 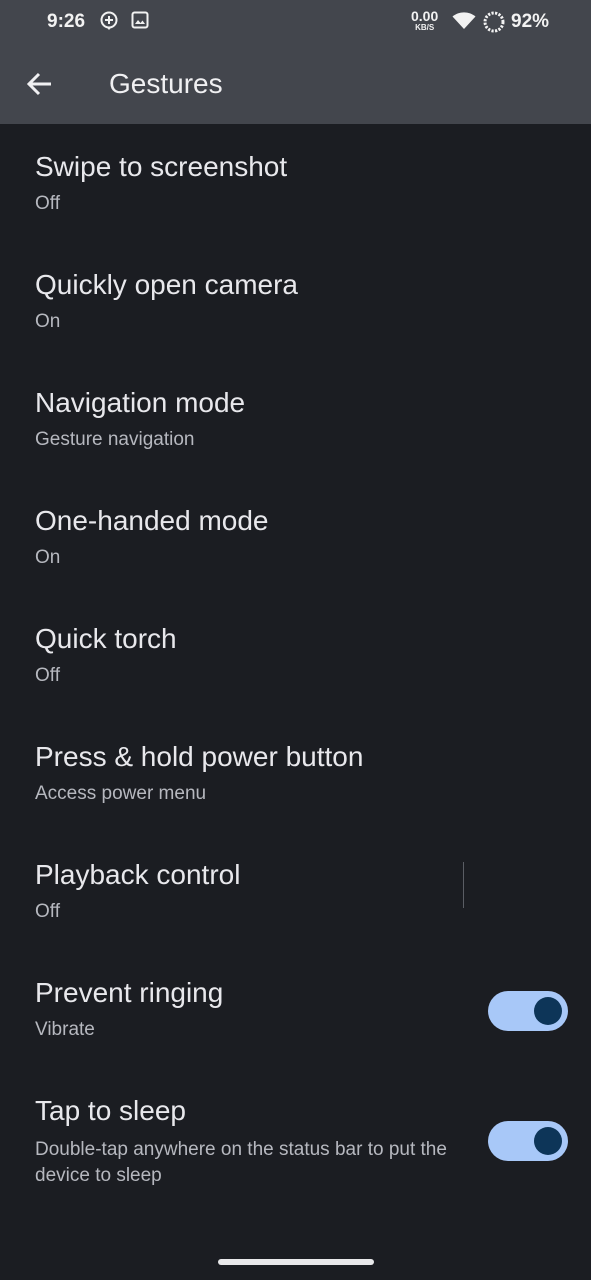 I want to click on status-bar: 9:26 0.00 KB/S 92%, so click(x=295, y=22).